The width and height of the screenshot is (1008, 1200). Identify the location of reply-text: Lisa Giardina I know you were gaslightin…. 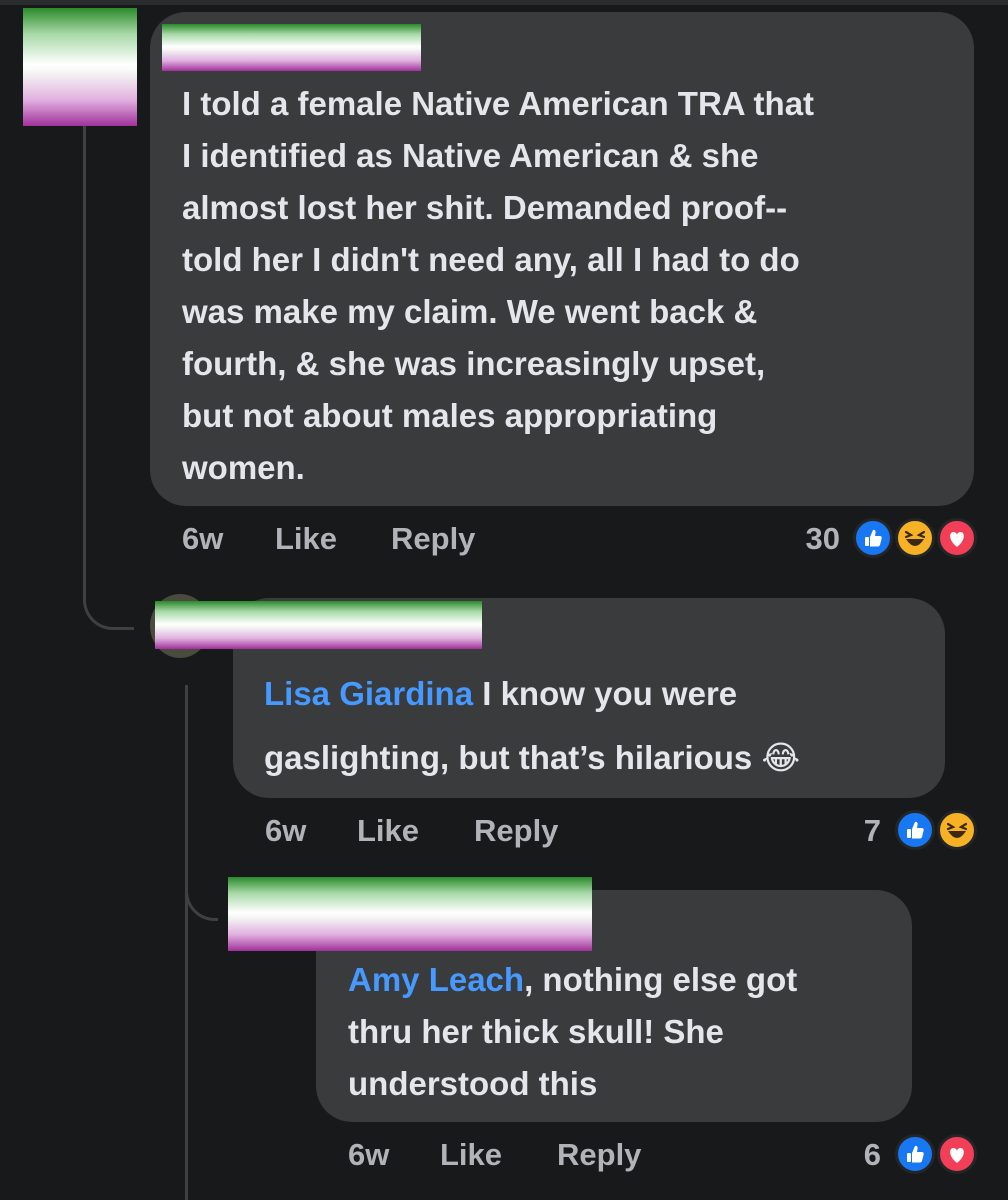
(532, 725).